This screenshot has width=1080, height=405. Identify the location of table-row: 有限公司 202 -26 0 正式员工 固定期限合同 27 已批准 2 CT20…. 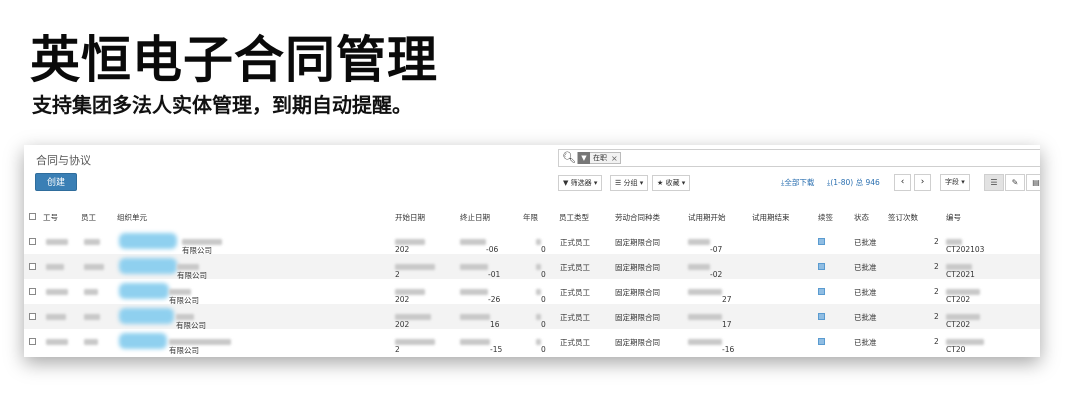
(532, 292).